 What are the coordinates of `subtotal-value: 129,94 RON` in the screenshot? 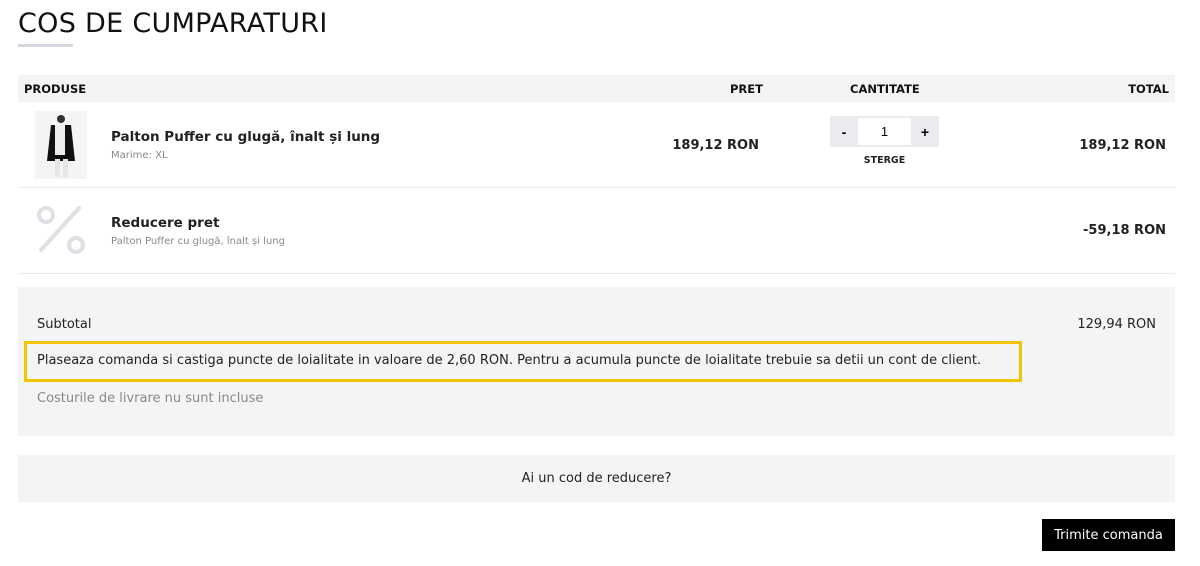 It's located at (1116, 324).